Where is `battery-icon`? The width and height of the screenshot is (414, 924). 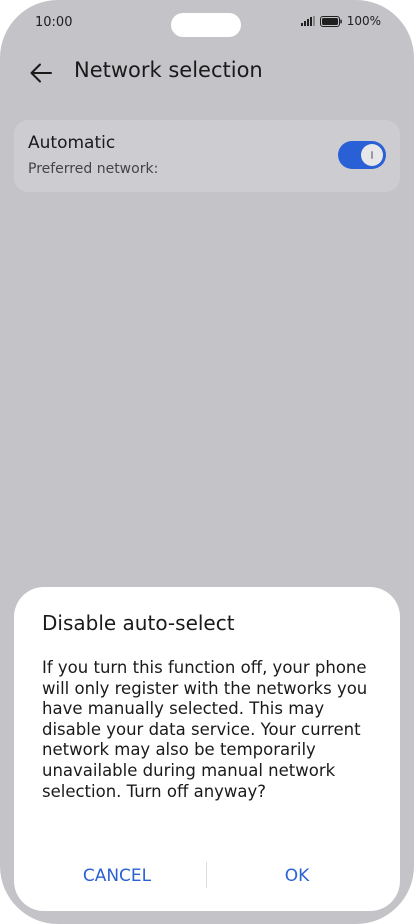
battery-icon is located at coordinates (330, 21).